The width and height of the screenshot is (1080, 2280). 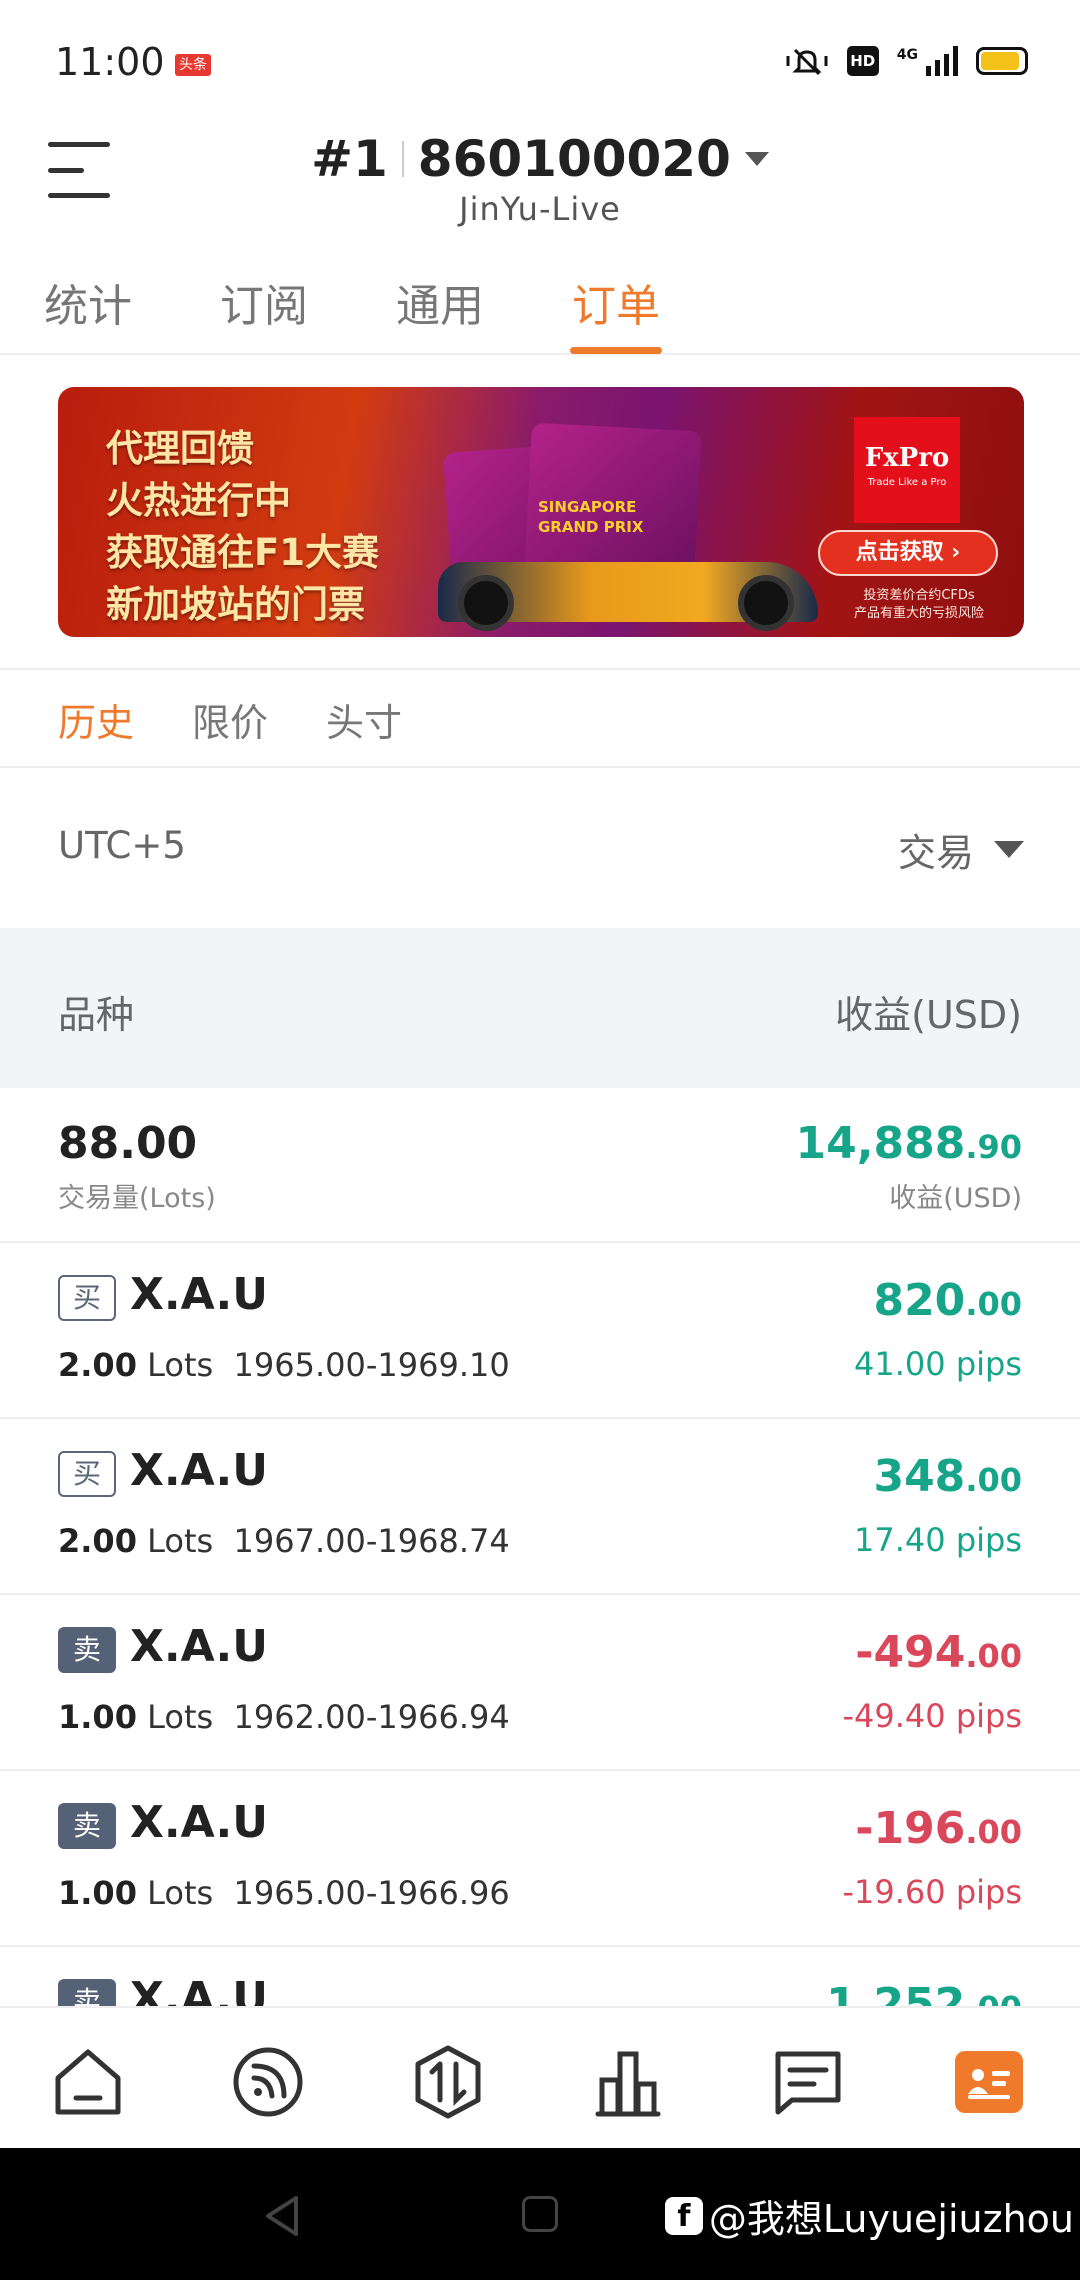 I want to click on ticket-line: SINGAPORE, so click(x=587, y=507).